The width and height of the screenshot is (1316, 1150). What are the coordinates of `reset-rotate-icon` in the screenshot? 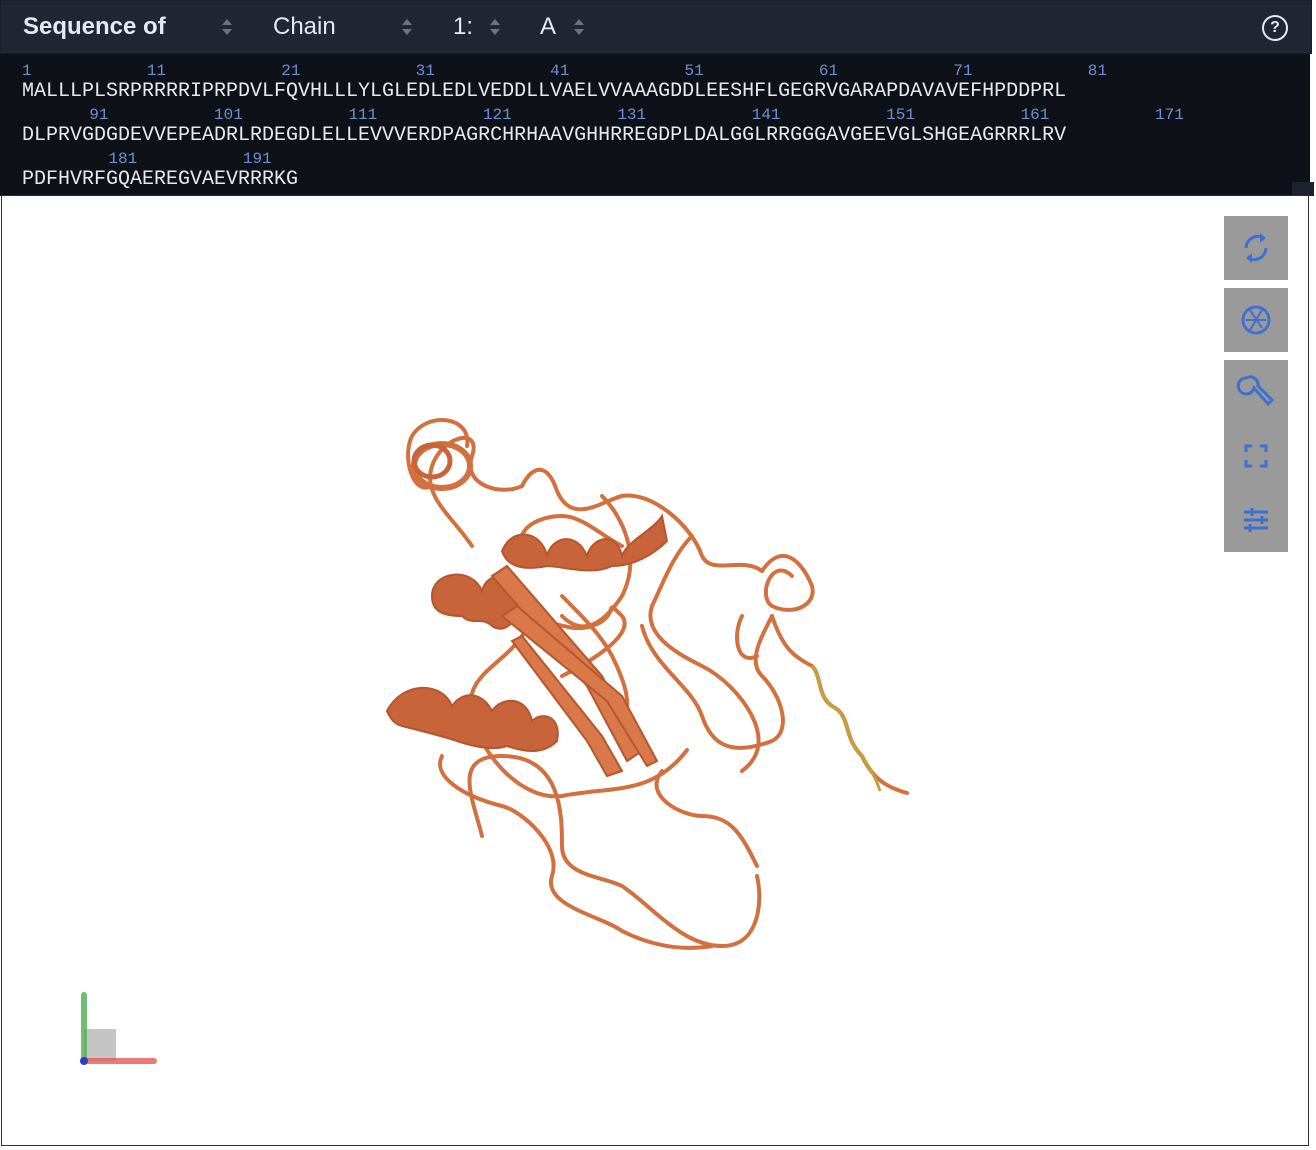 It's located at (1256, 248).